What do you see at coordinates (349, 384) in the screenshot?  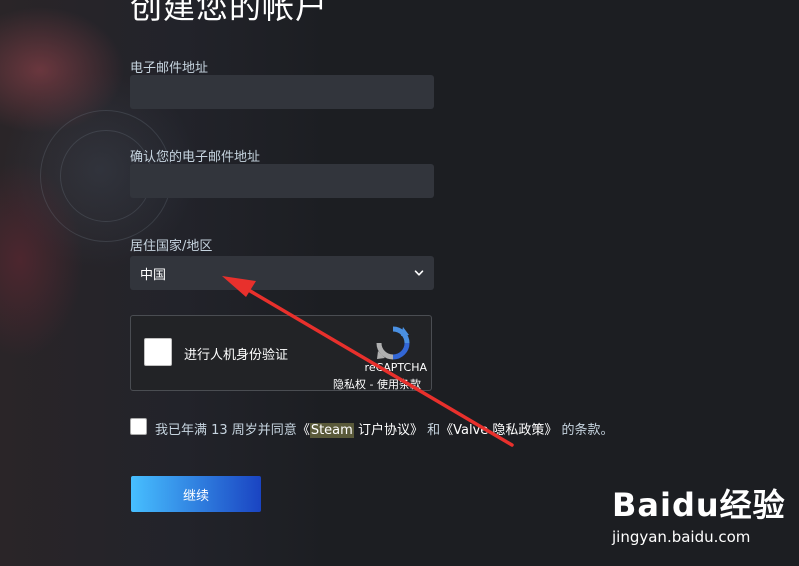 I see `recaptcha-privacy-link: 隐私权` at bounding box center [349, 384].